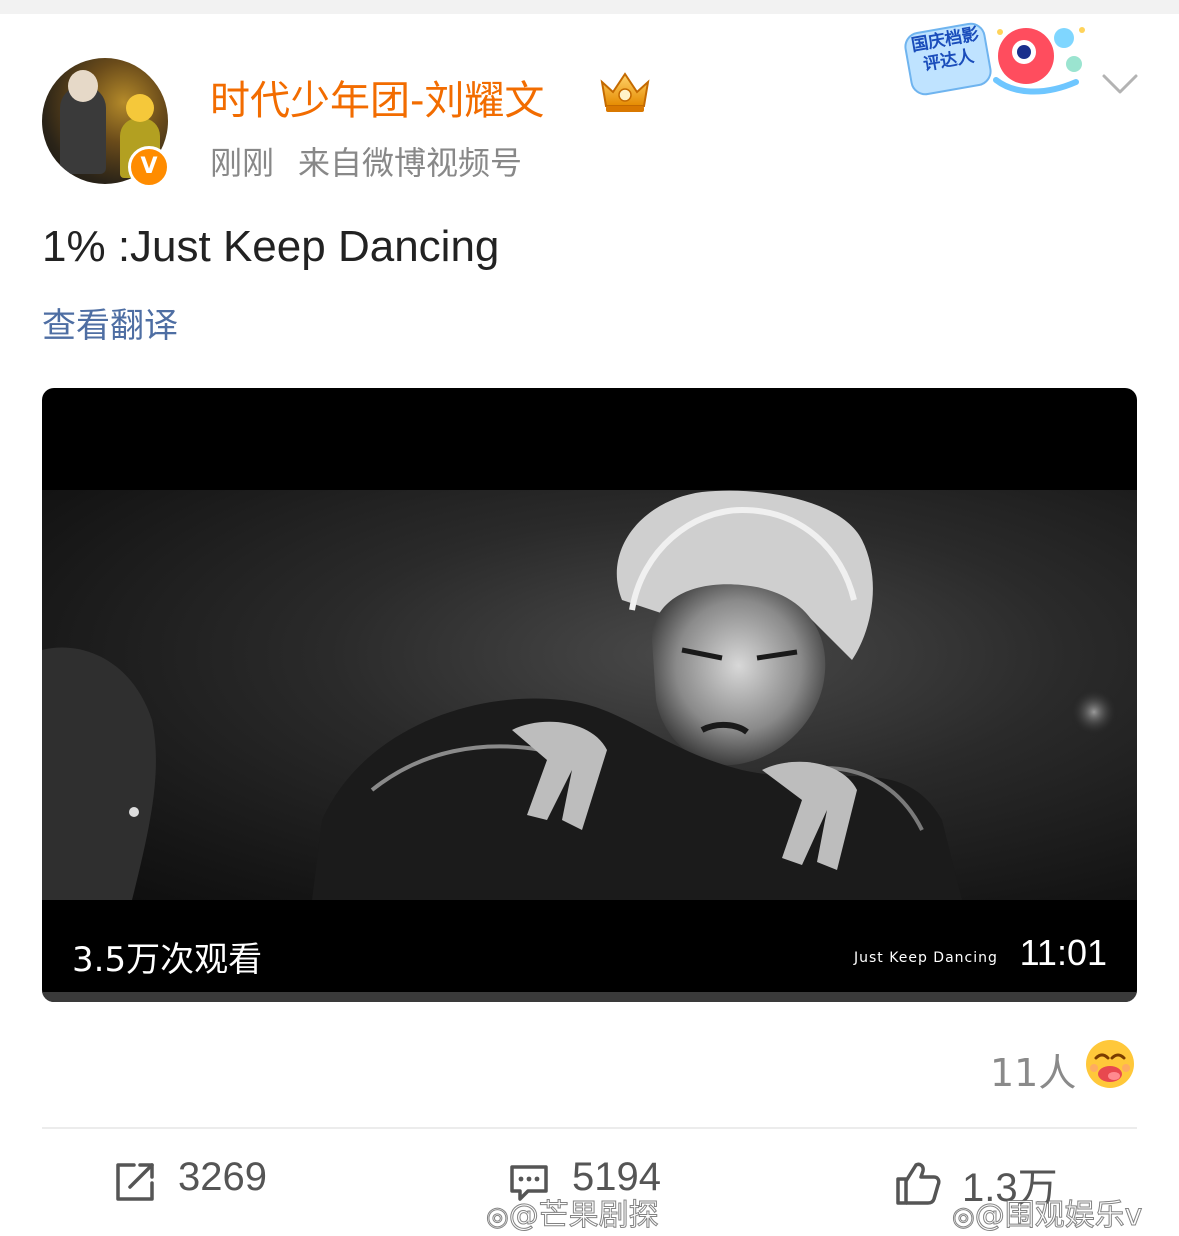  I want to click on avatar-figure-yellow-head, so click(140, 108).